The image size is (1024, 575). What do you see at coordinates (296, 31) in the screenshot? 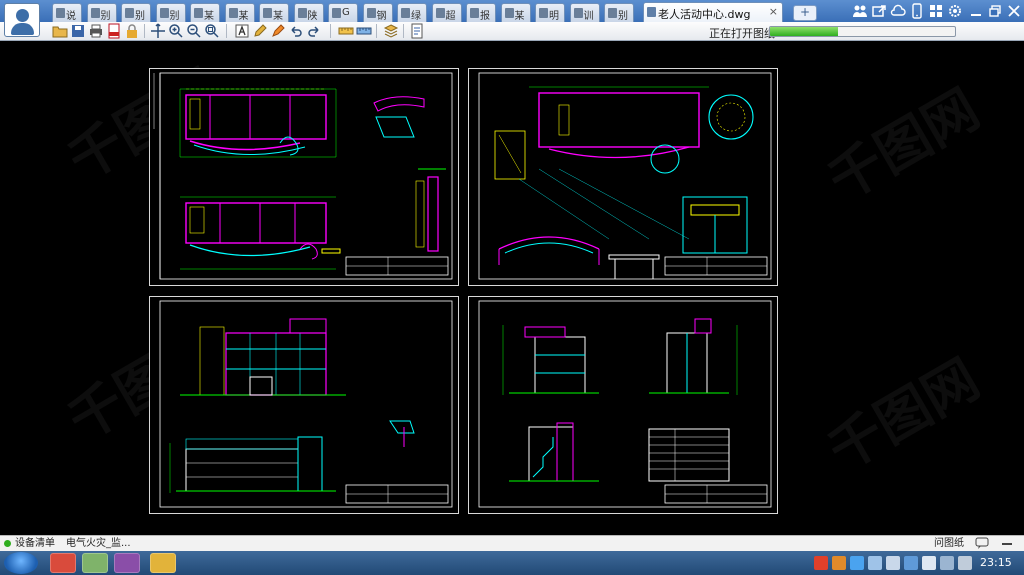
I see `undo-icon` at bounding box center [296, 31].